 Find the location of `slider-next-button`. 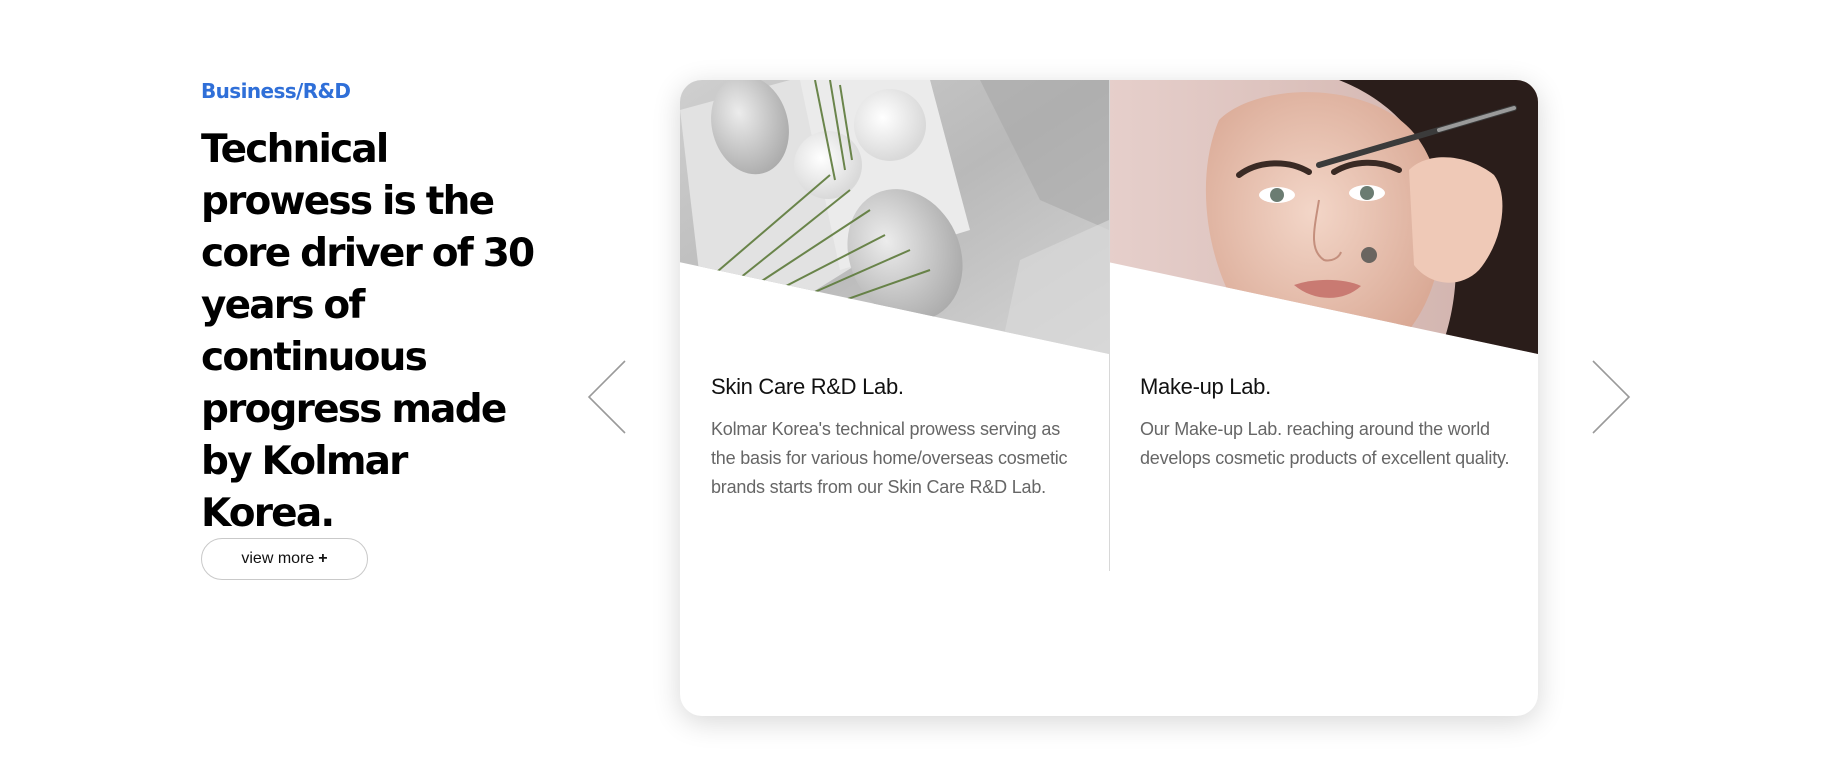

slider-next-button is located at coordinates (1611, 397).